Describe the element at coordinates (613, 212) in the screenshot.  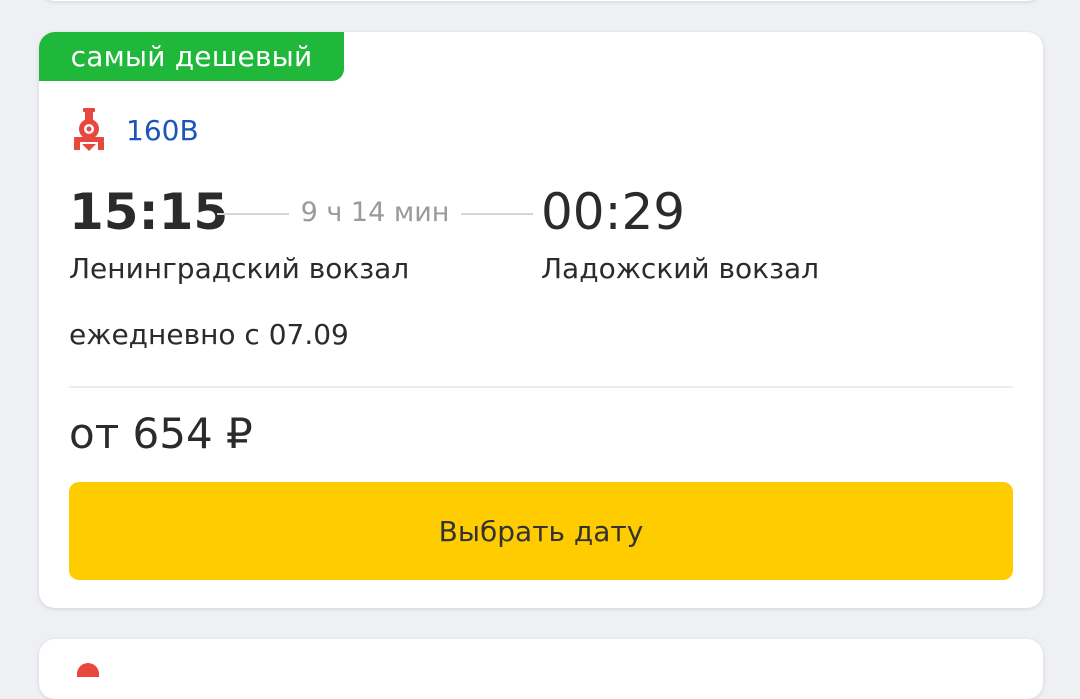
I see `arrival-time: 00:29` at that location.